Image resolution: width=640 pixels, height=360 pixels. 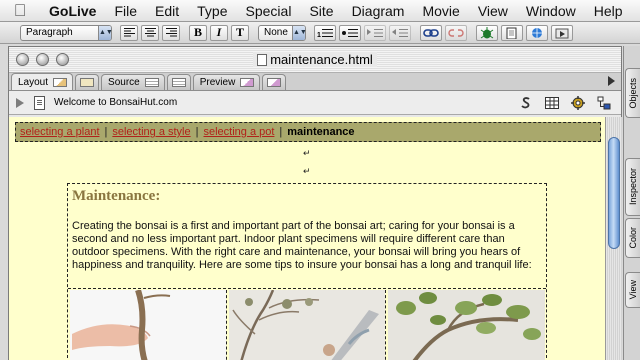 I want to click on tab-scroll-arrow-icon, so click(x=611, y=81).